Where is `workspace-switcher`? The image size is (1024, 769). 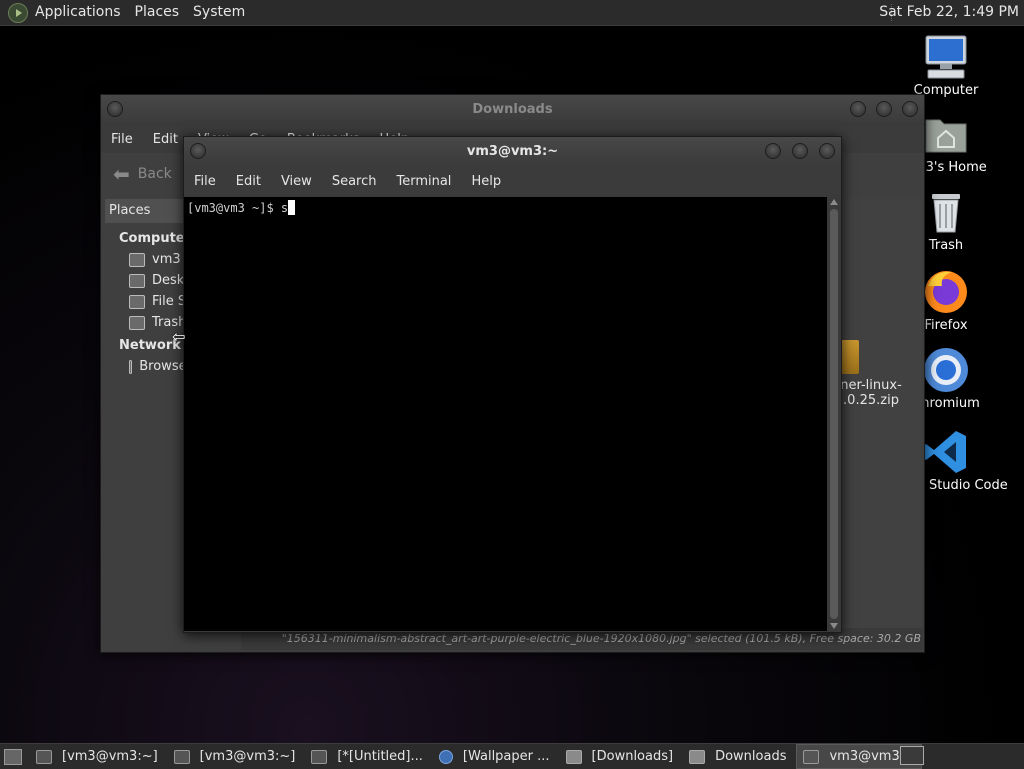 workspace-switcher is located at coordinates (912, 755).